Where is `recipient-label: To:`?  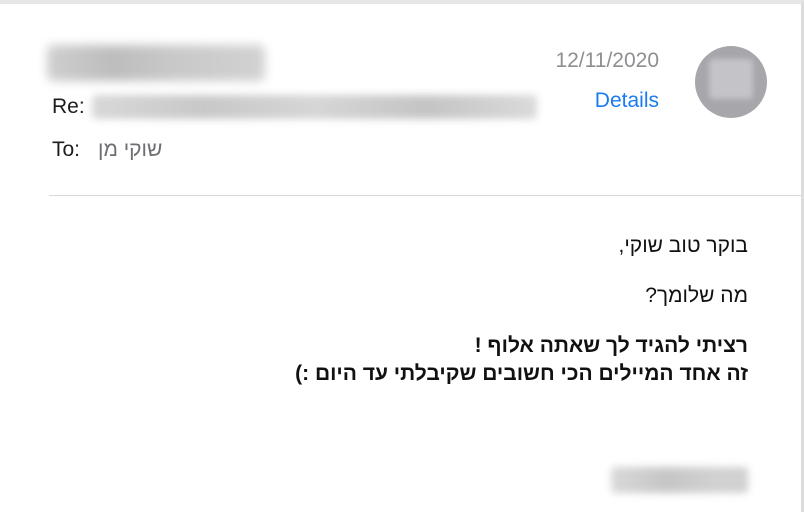
recipient-label: To: is located at coordinates (66, 149).